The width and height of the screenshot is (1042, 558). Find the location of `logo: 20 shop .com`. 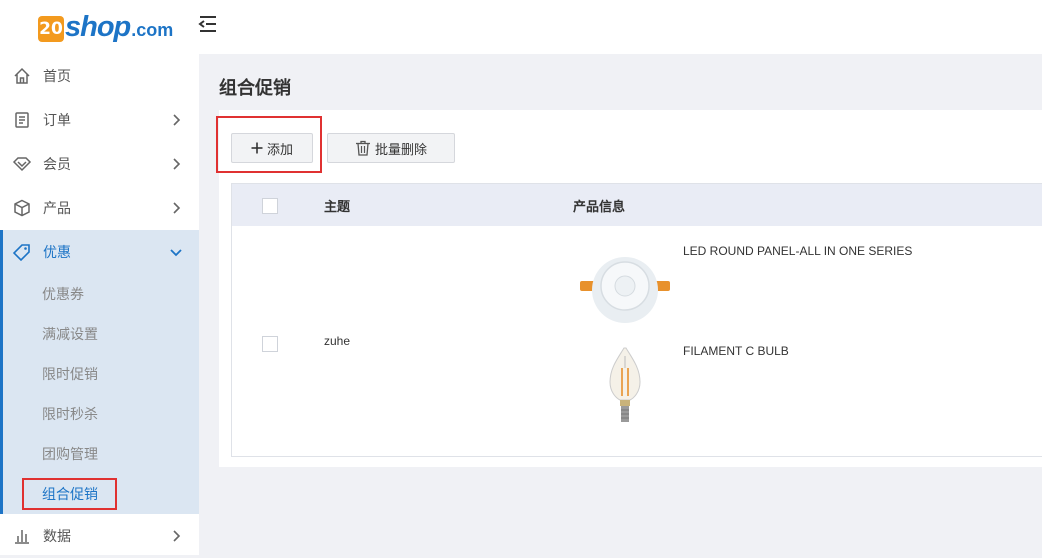

logo: 20 shop .com is located at coordinates (105, 24).